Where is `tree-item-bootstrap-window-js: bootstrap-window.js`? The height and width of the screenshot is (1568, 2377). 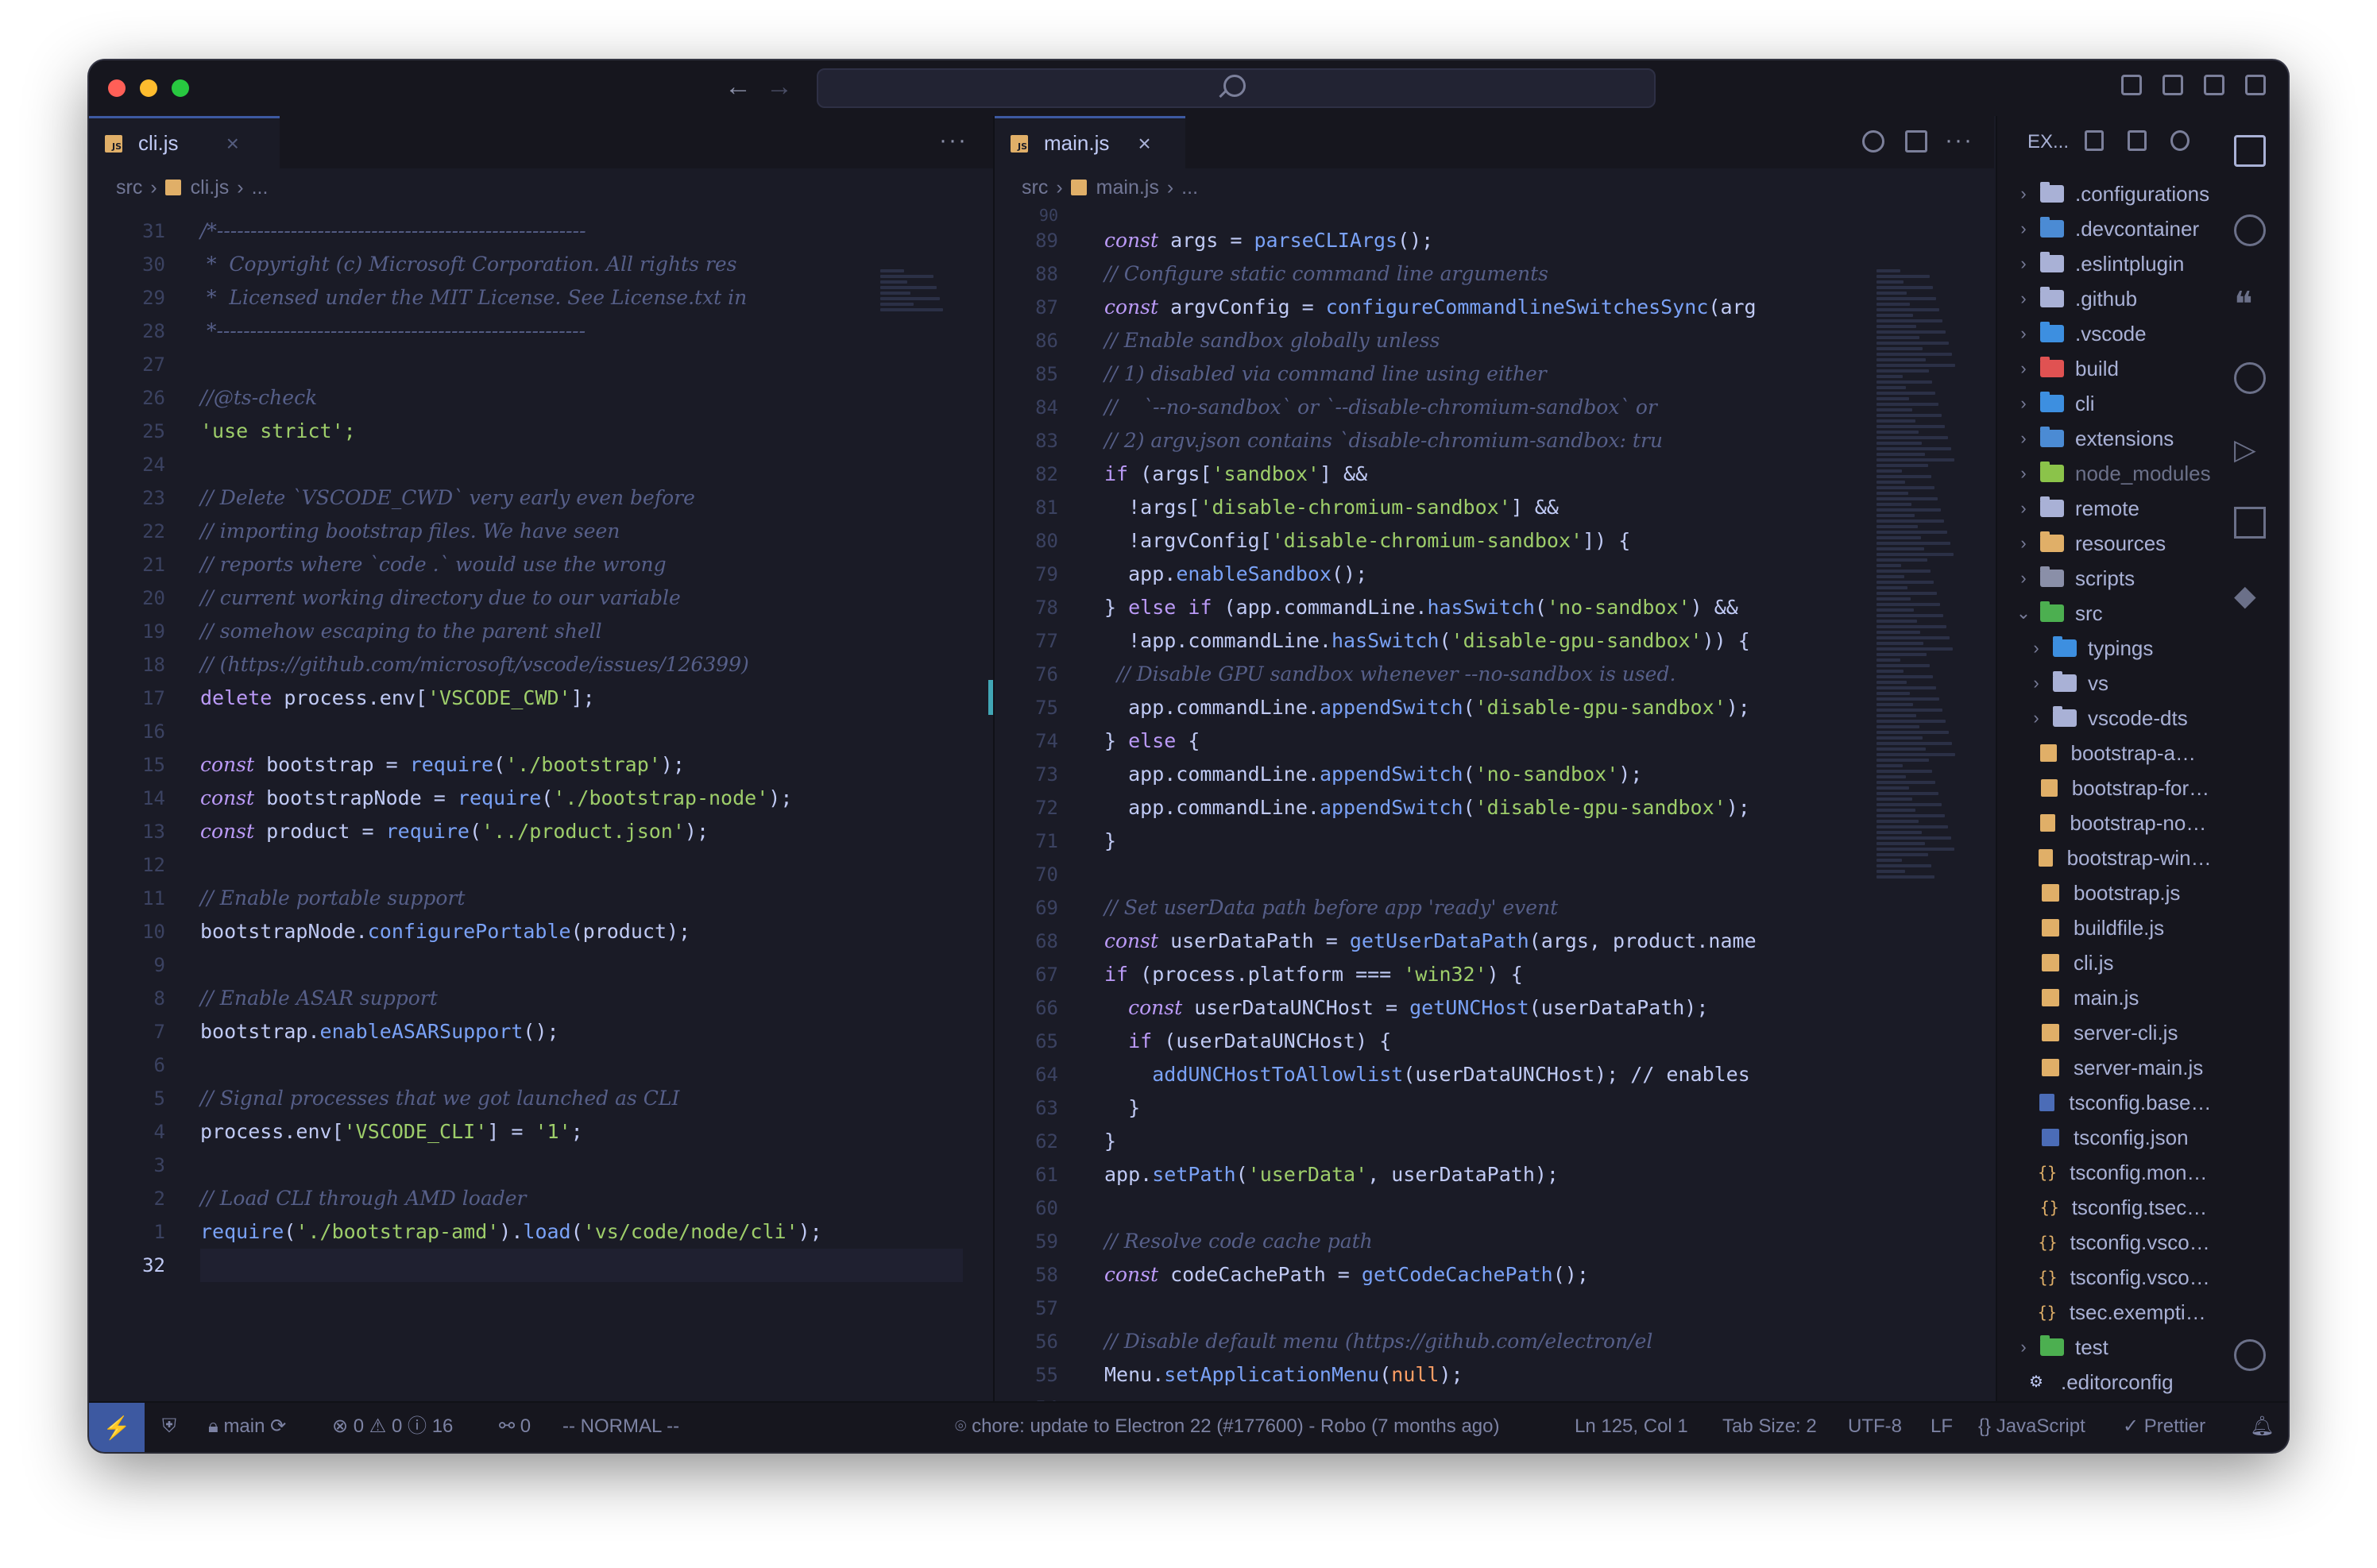
tree-item-bootstrap-window-js: bootstrap-window.js is located at coordinates (2104, 857).